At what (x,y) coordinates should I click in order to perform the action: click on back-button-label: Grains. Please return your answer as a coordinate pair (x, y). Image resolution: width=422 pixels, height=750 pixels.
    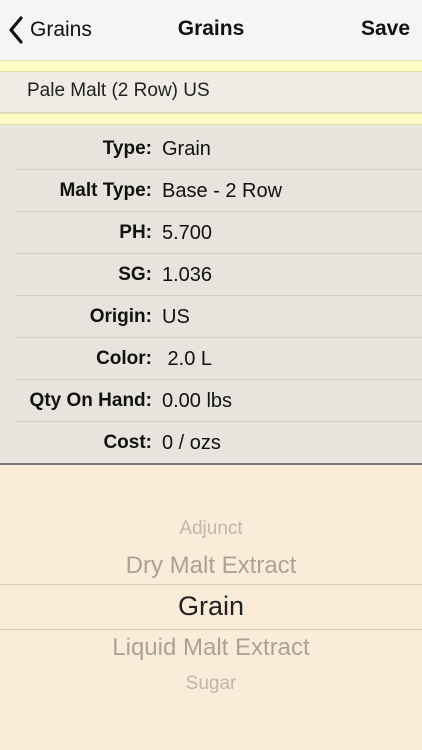
    Looking at the image, I should click on (61, 29).